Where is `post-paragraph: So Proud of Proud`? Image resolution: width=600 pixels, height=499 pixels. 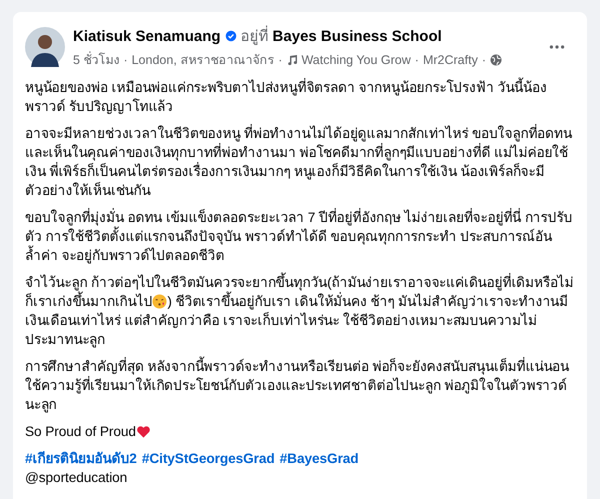 post-paragraph: So Proud of Proud is located at coordinates (300, 431).